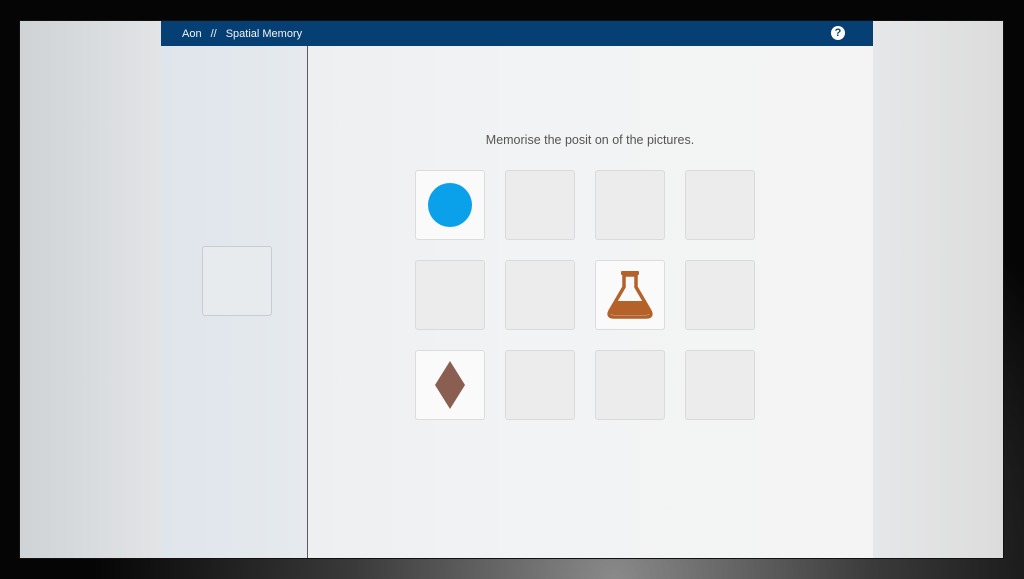 The image size is (1024, 579). I want to click on recall-panel, so click(234, 302).